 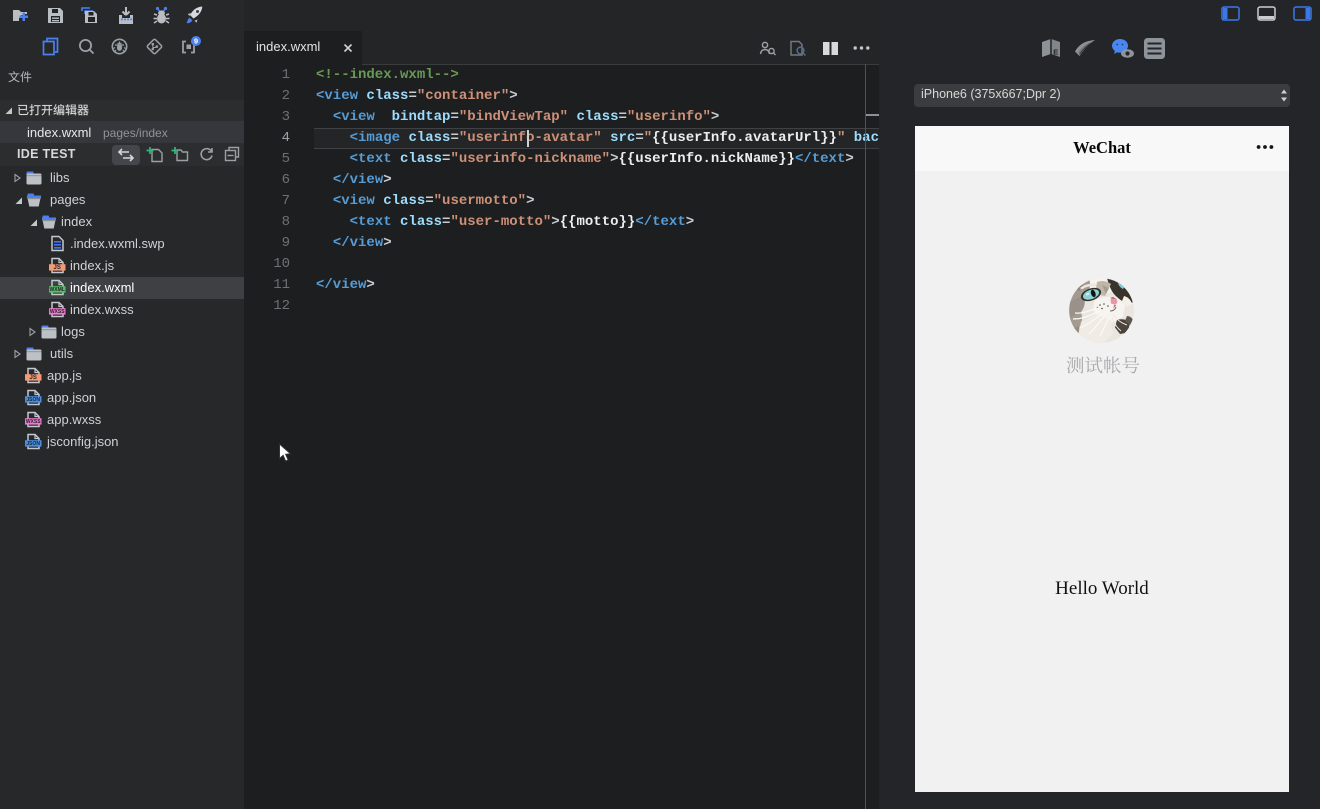 What do you see at coordinates (1055, 52) in the screenshot?
I see `svg-text: E` at bounding box center [1055, 52].